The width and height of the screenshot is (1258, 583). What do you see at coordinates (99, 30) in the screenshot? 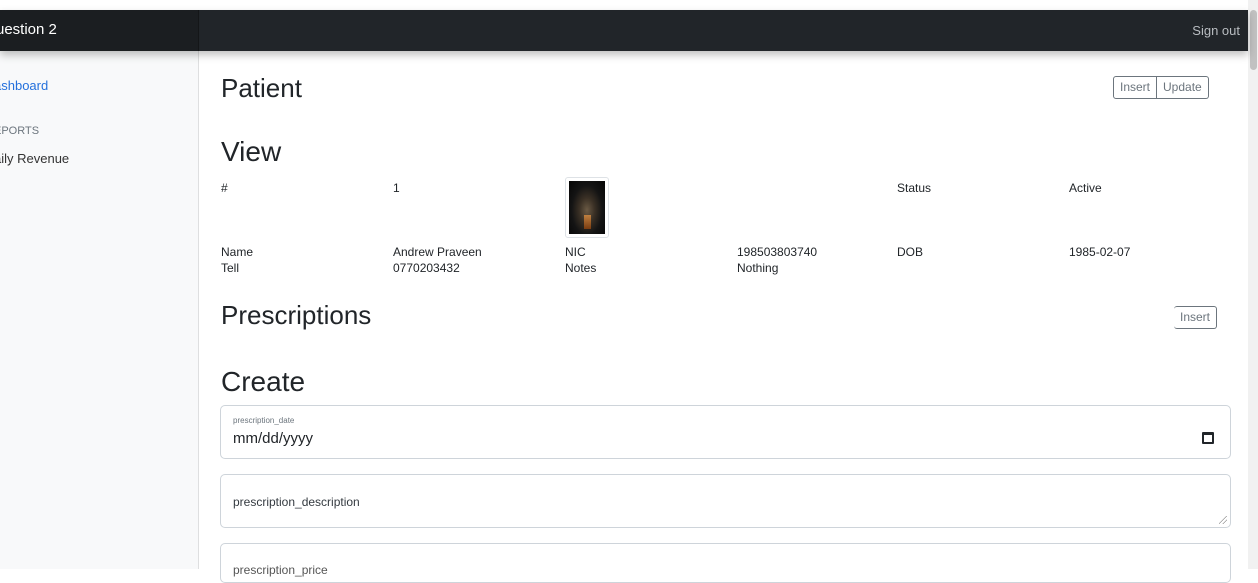
I see `brand: uestion 2` at bounding box center [99, 30].